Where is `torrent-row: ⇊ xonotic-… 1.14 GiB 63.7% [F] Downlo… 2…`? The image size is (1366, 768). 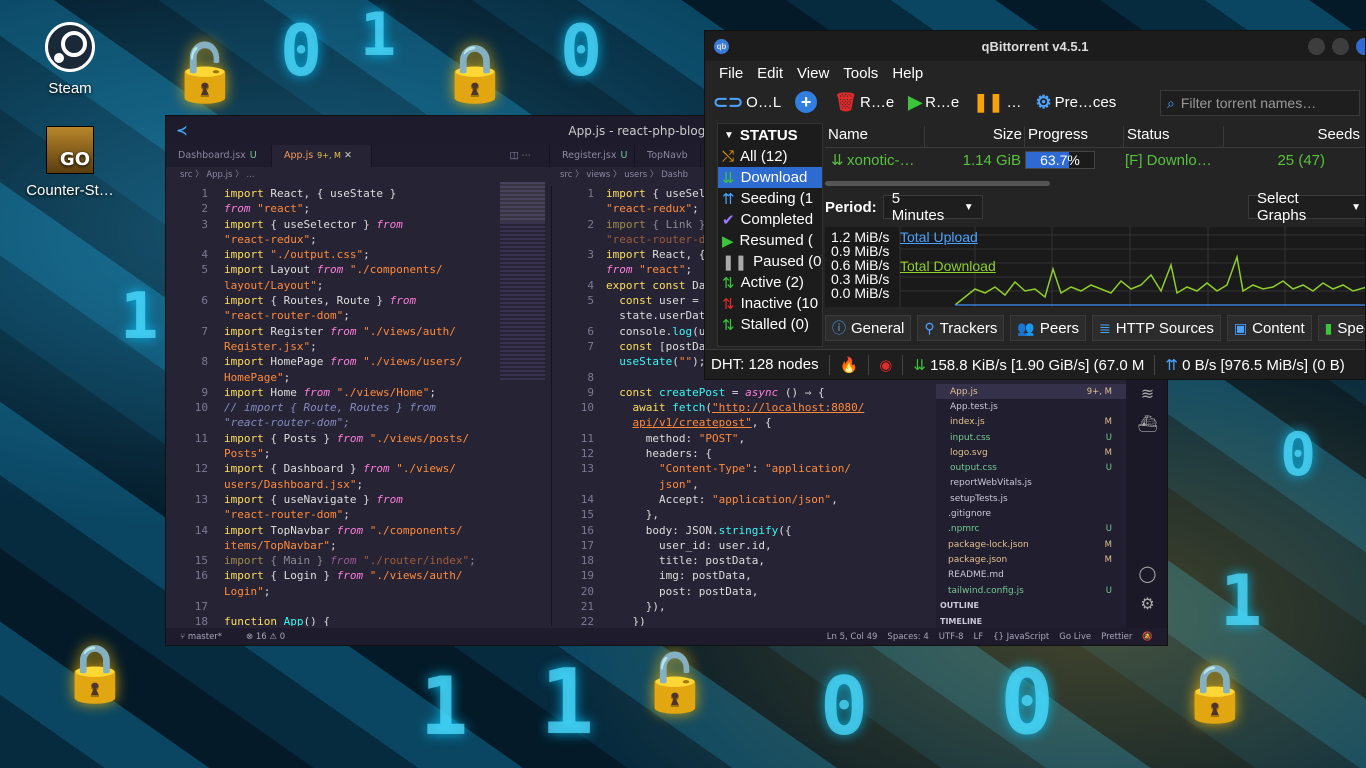 torrent-row: ⇊ xonotic-… 1.14 GiB 63.7% [F] Downlo… 2… is located at coordinates (1095, 160).